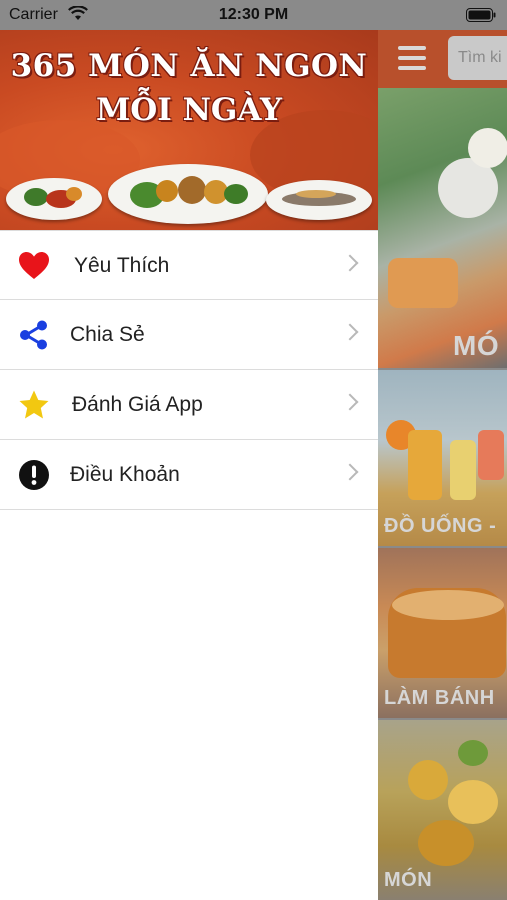 Image resolution: width=507 pixels, height=900 pixels. Describe the element at coordinates (476, 345) in the screenshot. I see `category-label: MÓ` at that location.